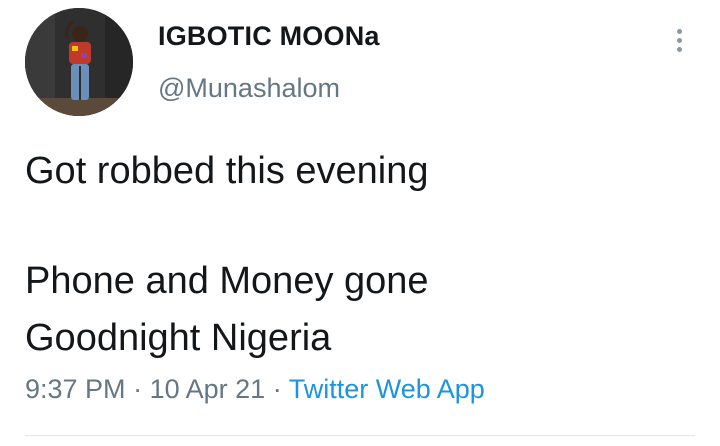  Describe the element at coordinates (679, 31) in the screenshot. I see `more-vertical-icon` at that location.